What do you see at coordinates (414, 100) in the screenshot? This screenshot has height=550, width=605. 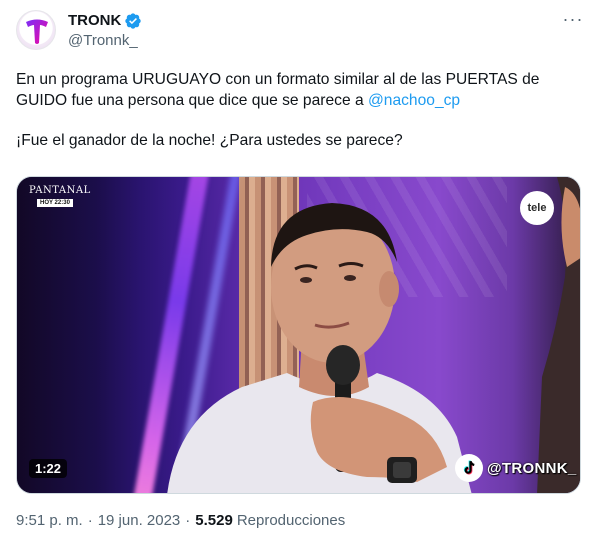 I see `mention-link: @nachoo_cp` at bounding box center [414, 100].